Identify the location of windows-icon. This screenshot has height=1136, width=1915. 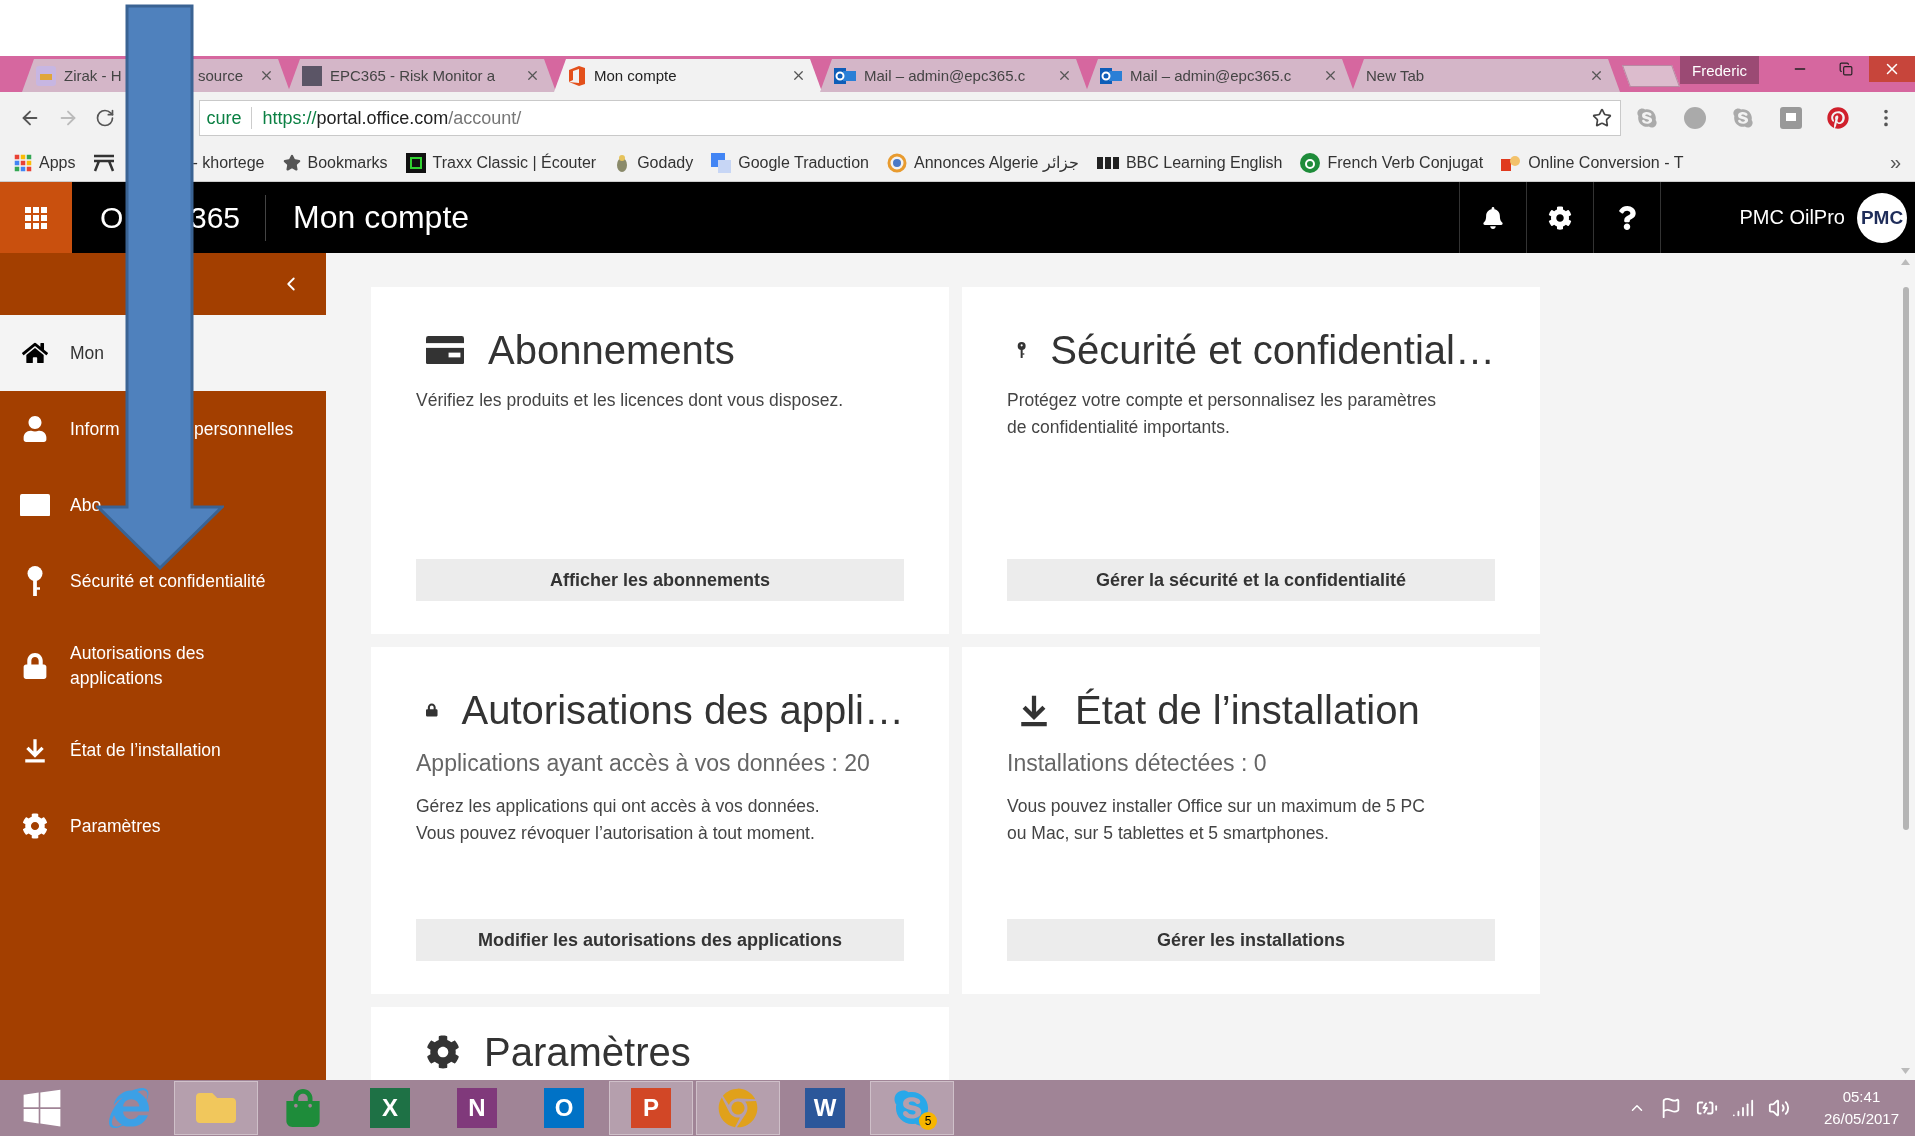
(42, 1108).